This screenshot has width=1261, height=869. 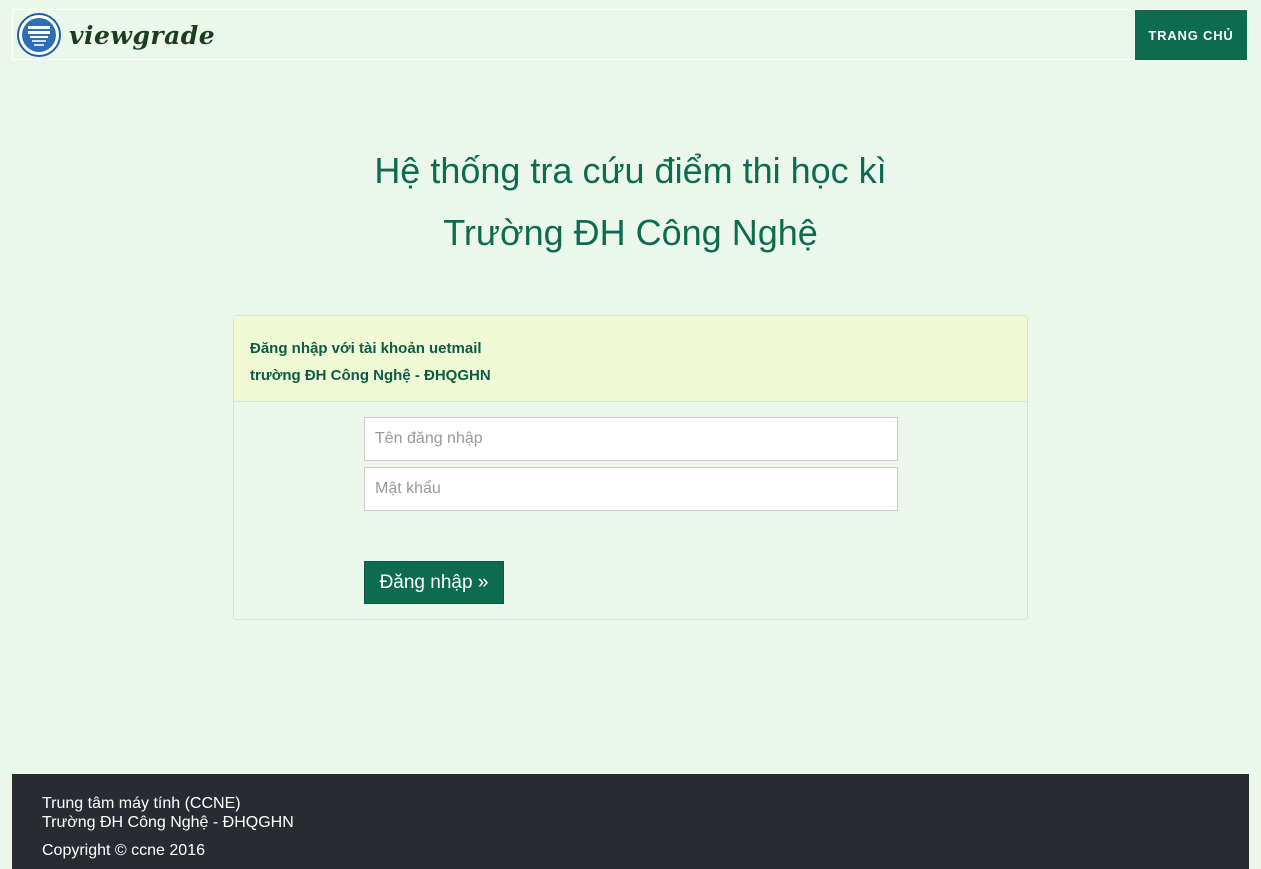 I want to click on login-header-line2: trường ĐH Công Nghệ - ĐHQGHN, so click(x=370, y=375).